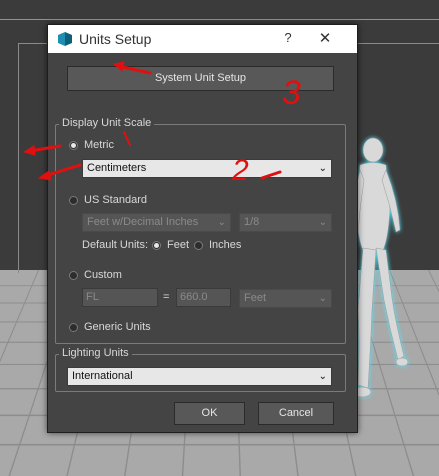  I want to click on dialog-title: Units Setup, so click(115, 39).